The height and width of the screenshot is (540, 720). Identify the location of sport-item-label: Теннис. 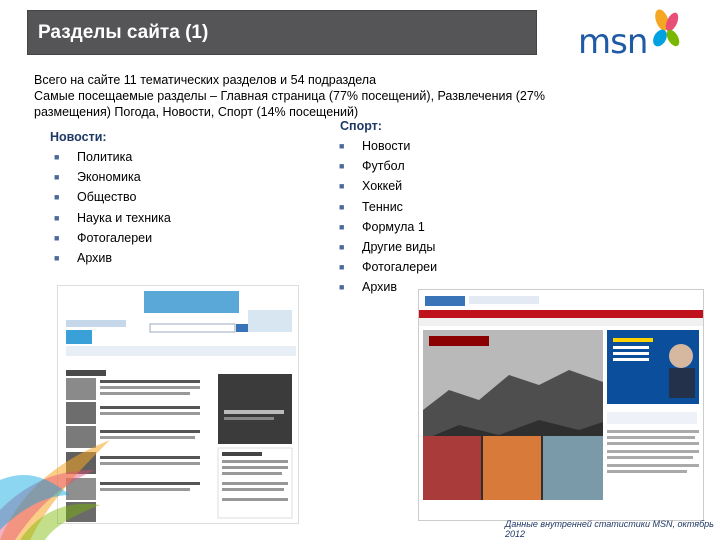
(382, 206).